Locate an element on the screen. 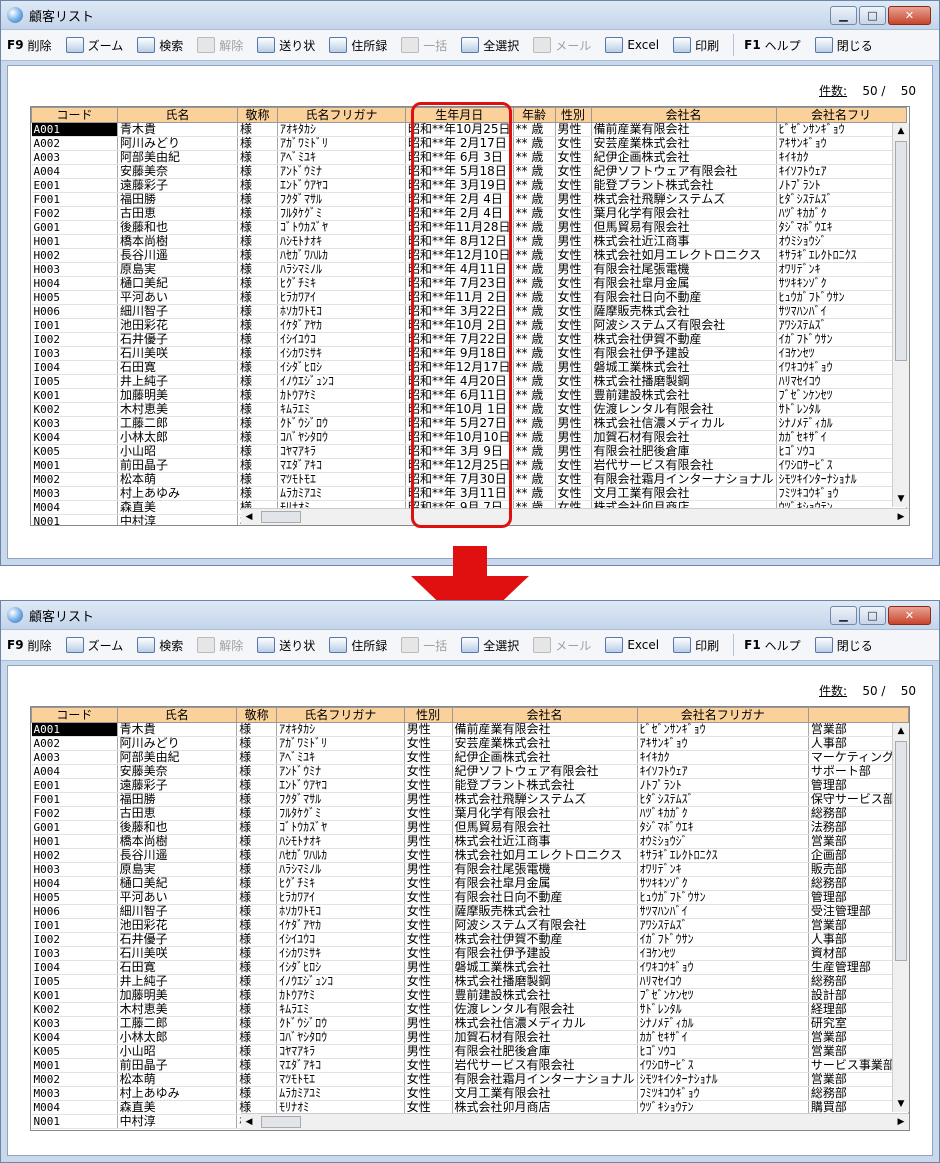  cell-name: 加藤明美 is located at coordinates (177, 395).